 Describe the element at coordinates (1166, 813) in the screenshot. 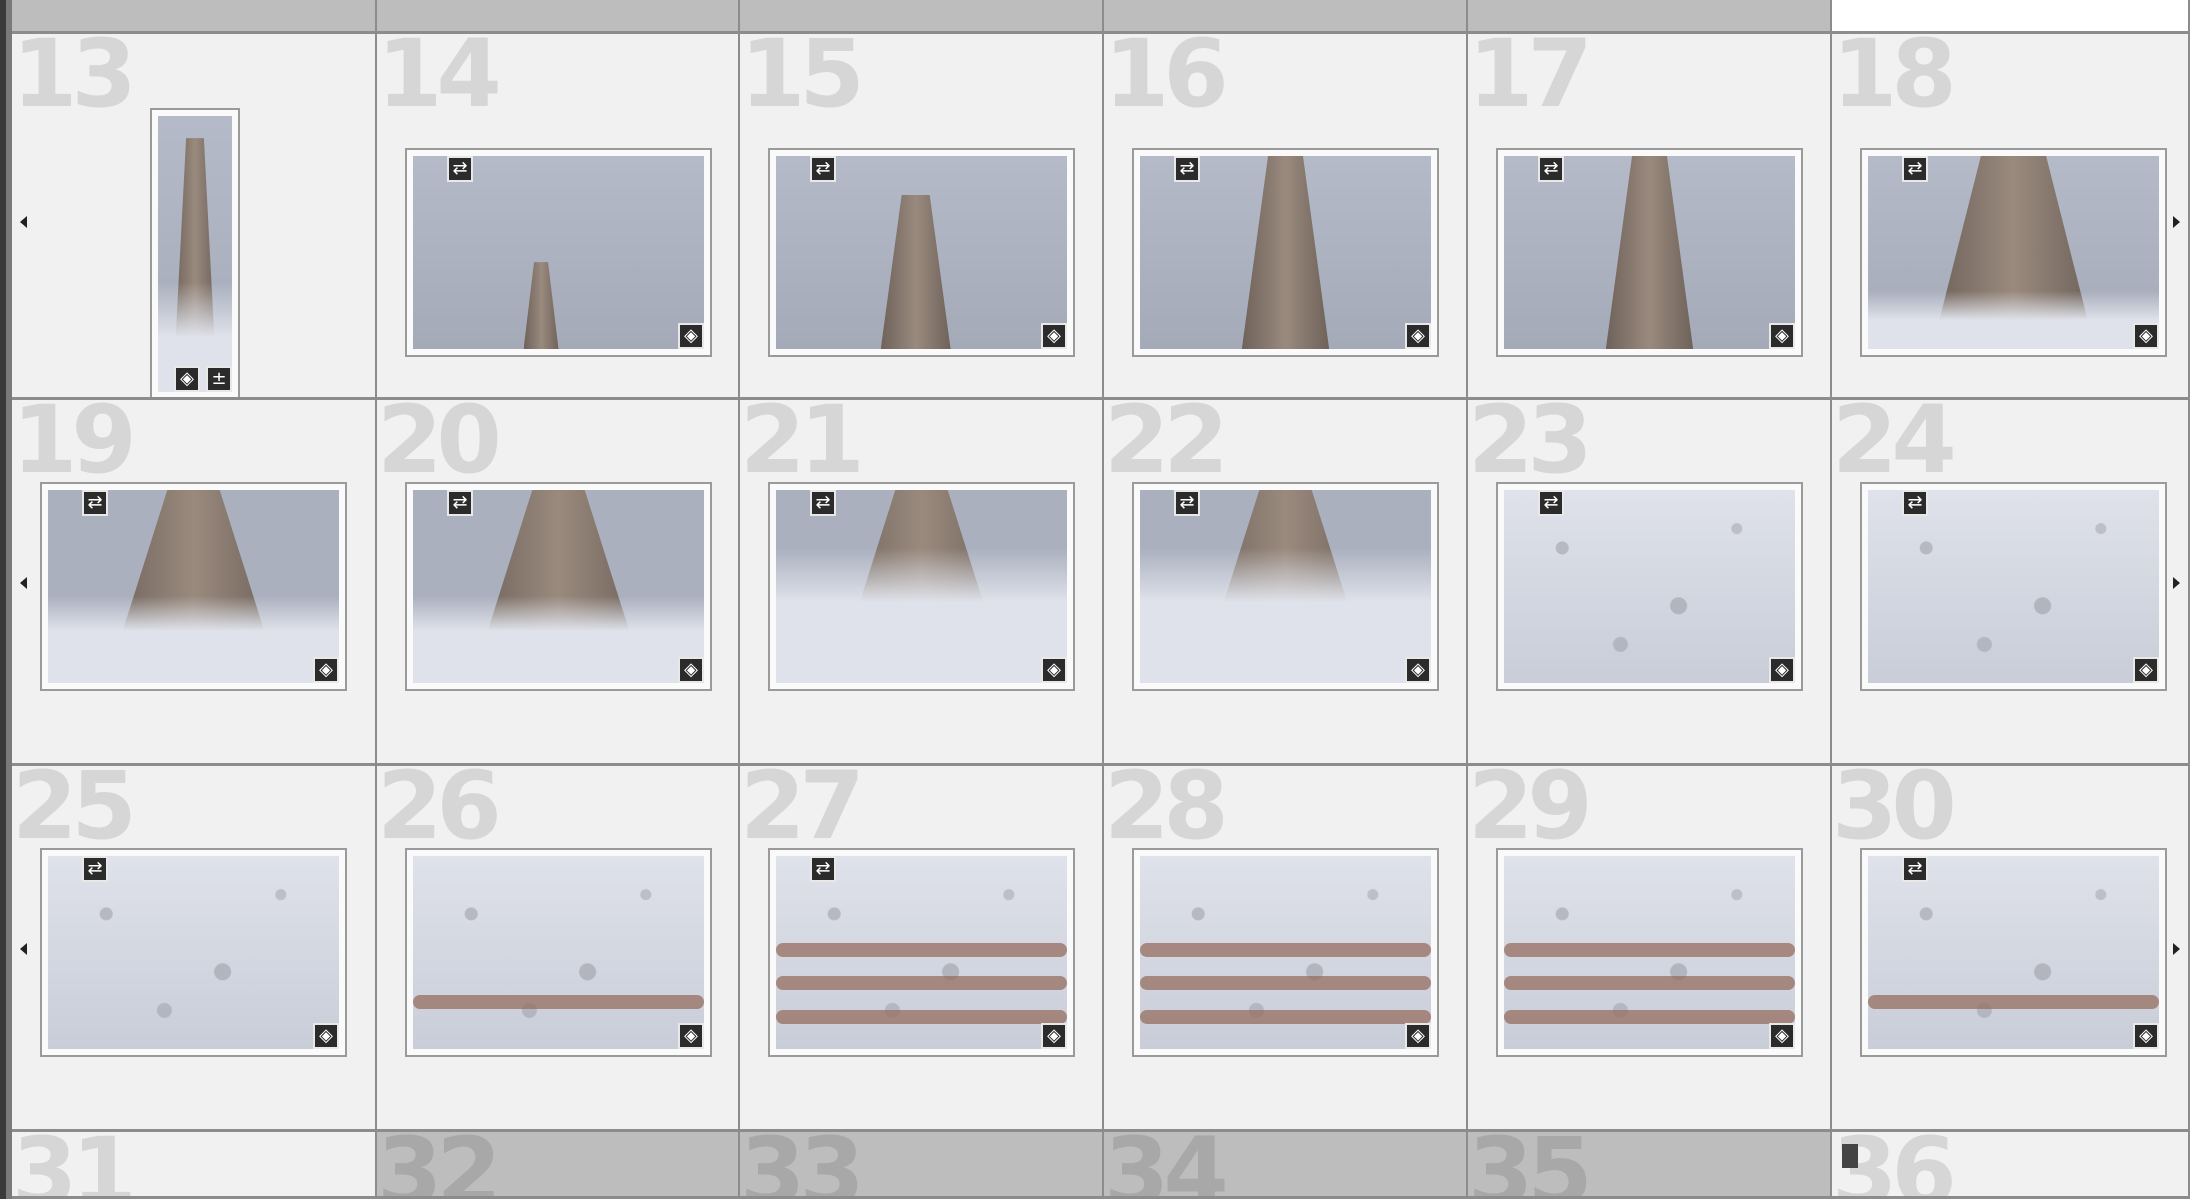

I see `cell-index-number: 28` at that location.